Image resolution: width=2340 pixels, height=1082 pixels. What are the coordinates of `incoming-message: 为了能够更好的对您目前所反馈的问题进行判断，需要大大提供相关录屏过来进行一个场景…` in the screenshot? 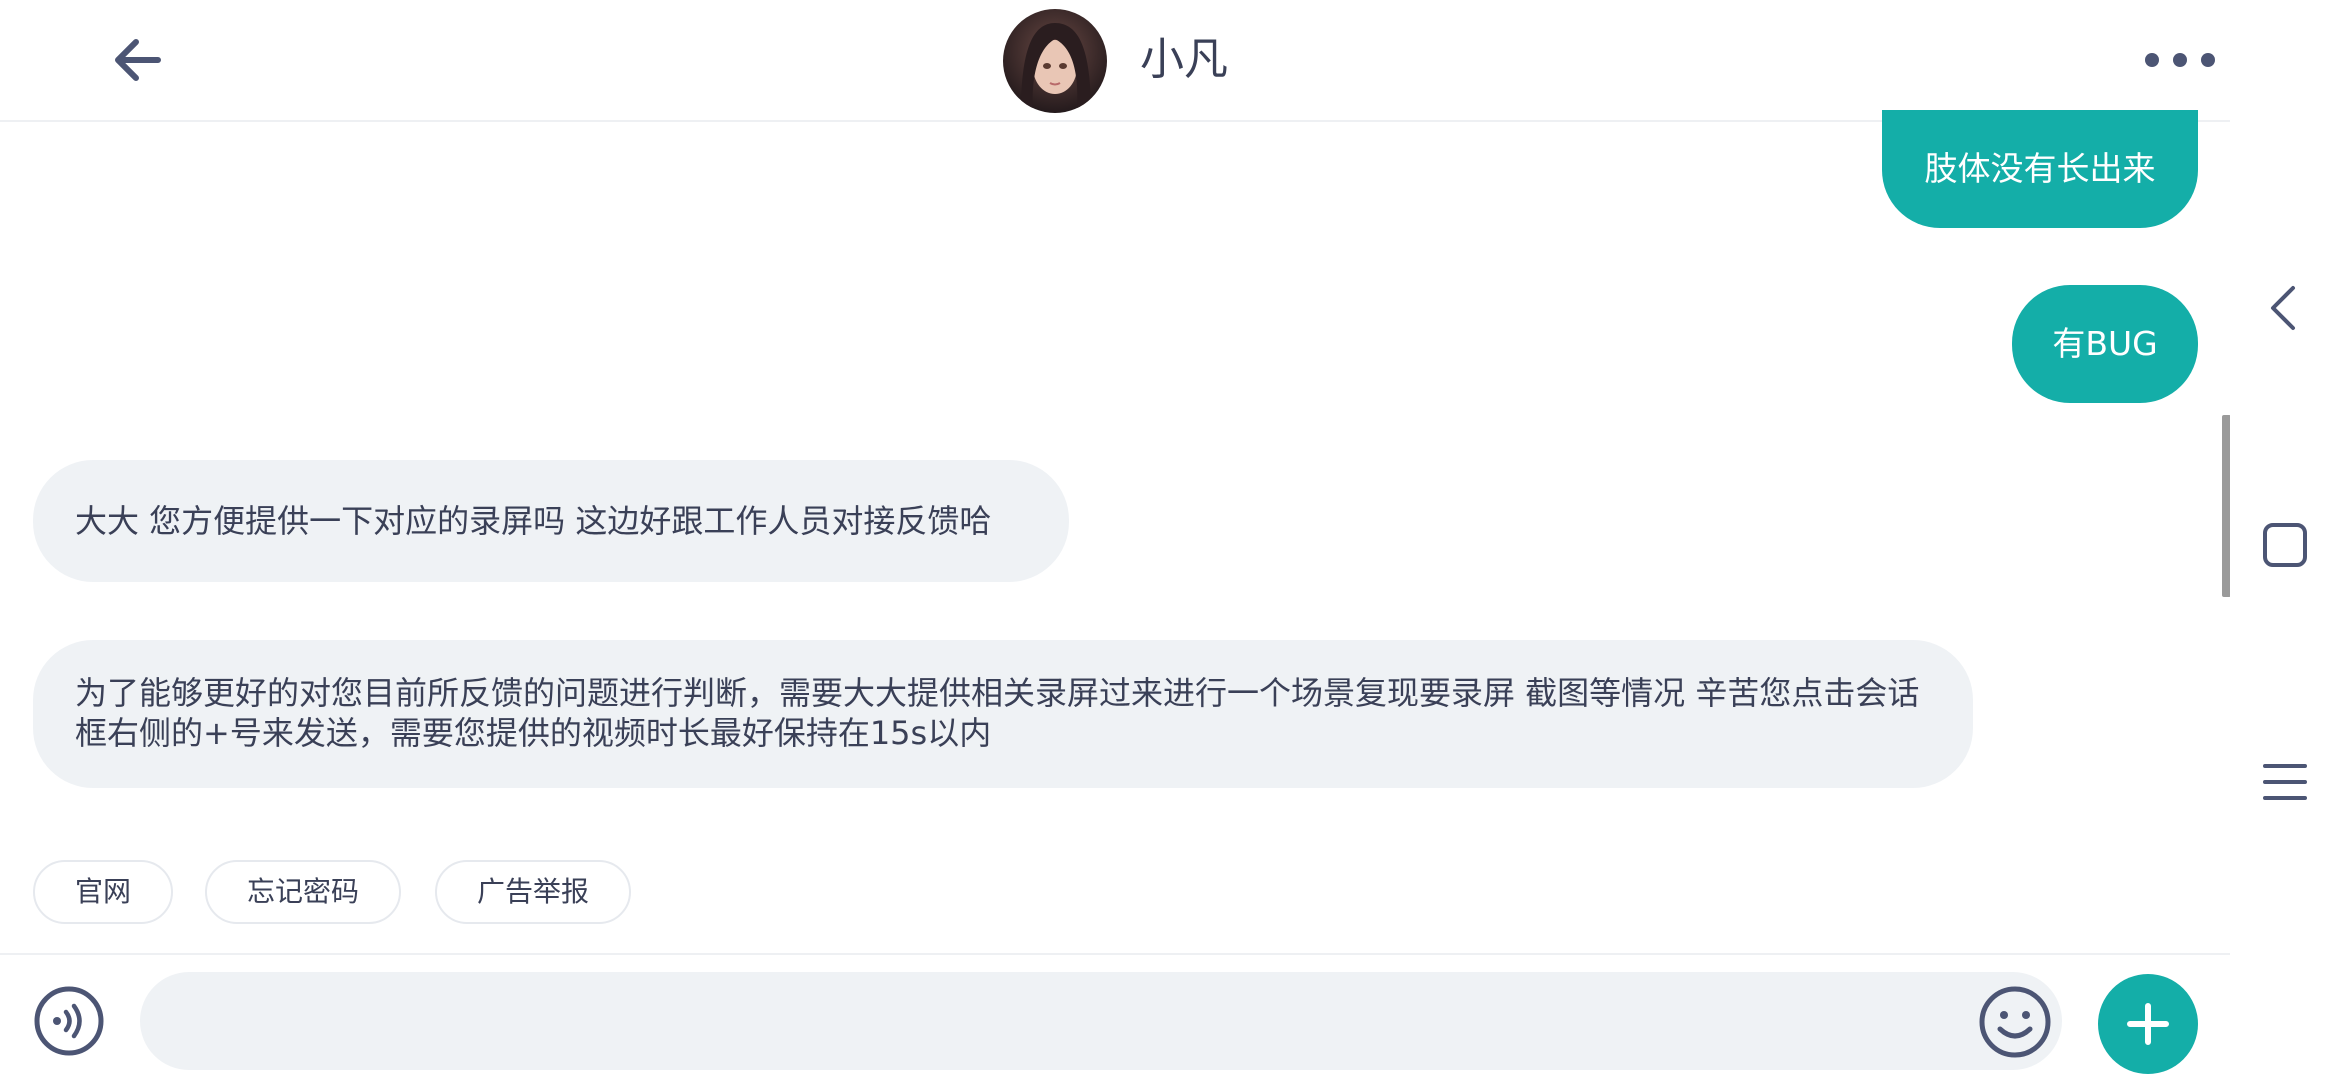 It's located at (1003, 714).